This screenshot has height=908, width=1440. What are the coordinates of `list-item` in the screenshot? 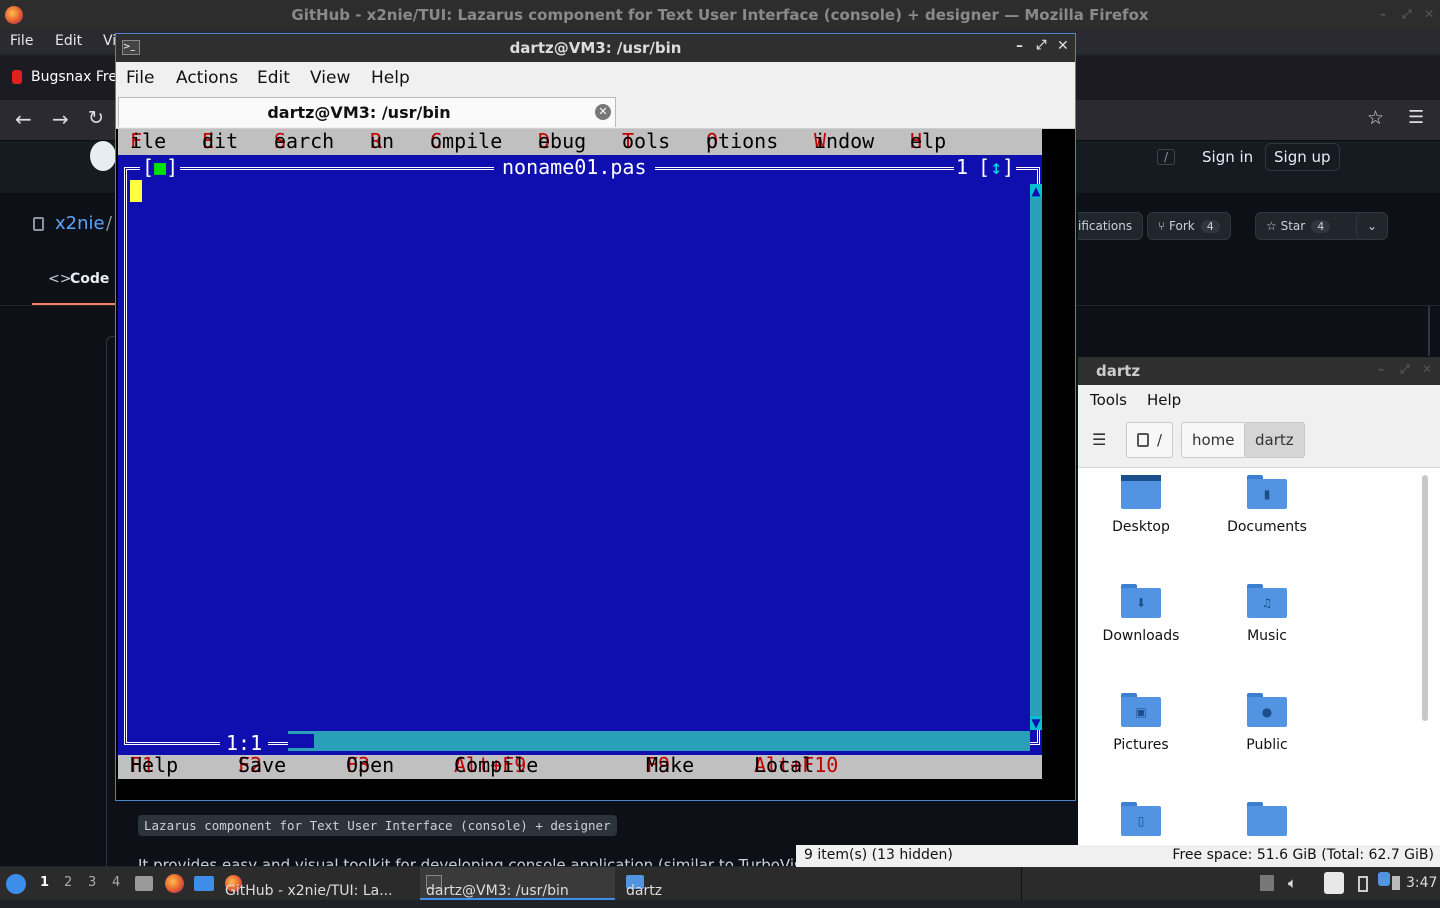 It's located at (1267, 819).